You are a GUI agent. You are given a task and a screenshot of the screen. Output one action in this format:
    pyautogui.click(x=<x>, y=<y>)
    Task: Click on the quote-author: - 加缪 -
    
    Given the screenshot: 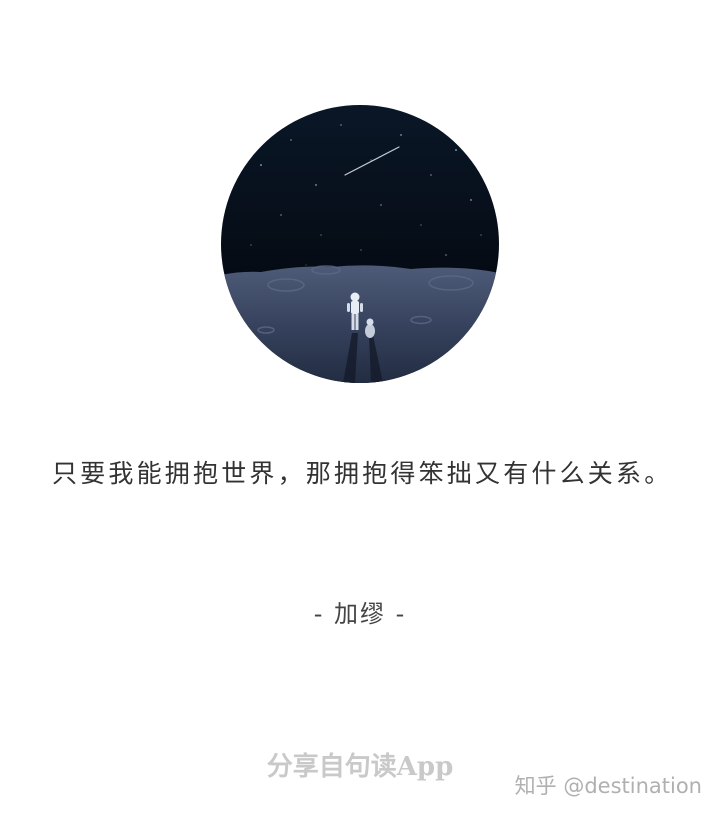 What is the action you would take?
    pyautogui.click(x=360, y=614)
    